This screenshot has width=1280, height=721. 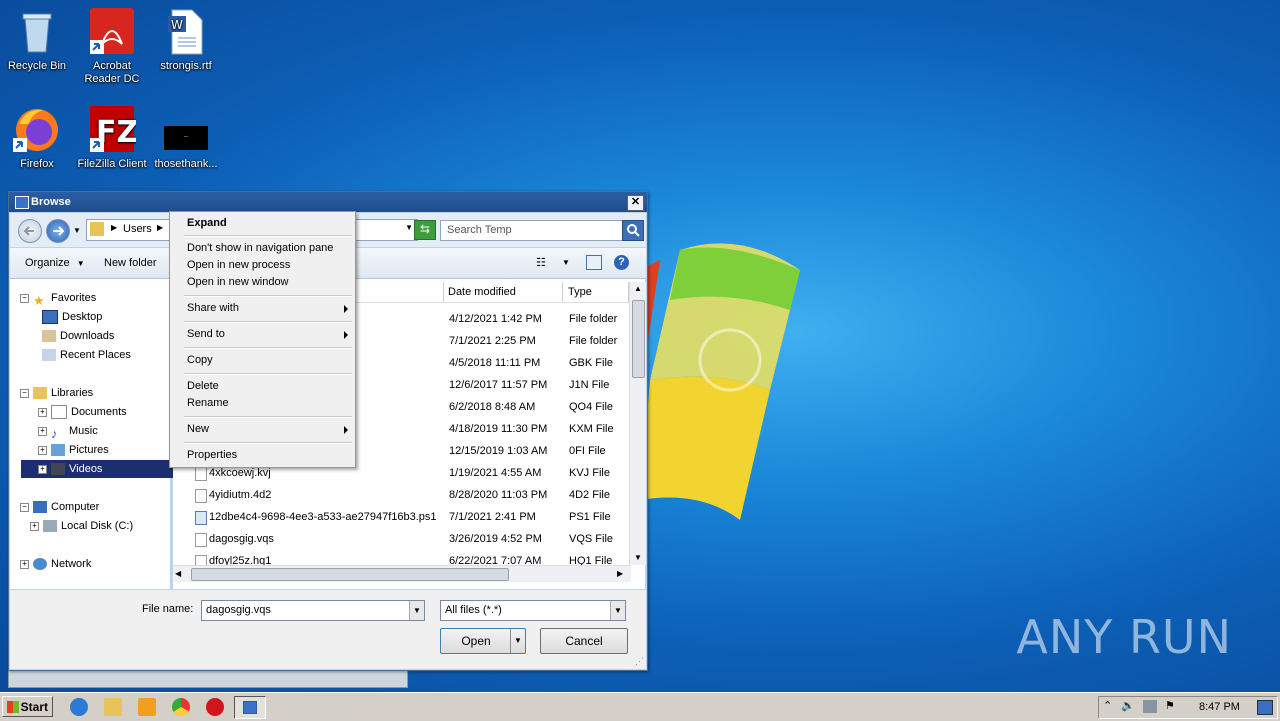 I want to click on vertical-scrollbar: ▲ ▼, so click(x=637, y=423).